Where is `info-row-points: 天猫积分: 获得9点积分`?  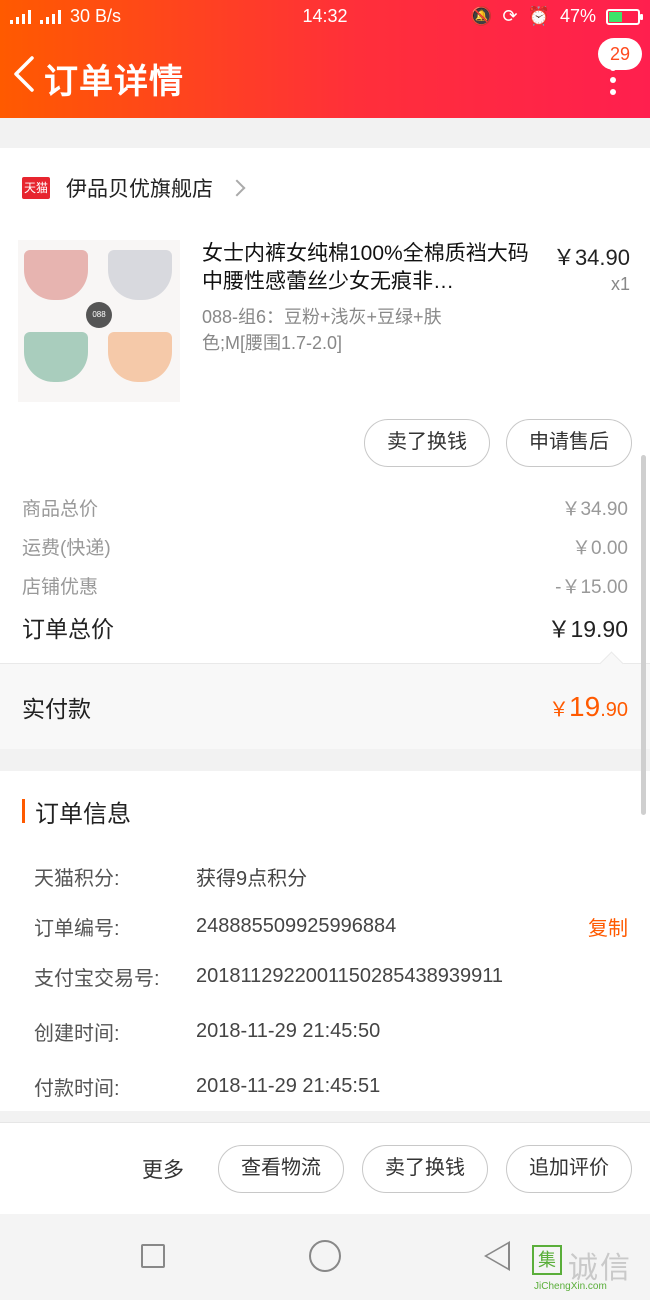
info-row-points: 天猫积分: 获得9点积分 is located at coordinates (171, 878).